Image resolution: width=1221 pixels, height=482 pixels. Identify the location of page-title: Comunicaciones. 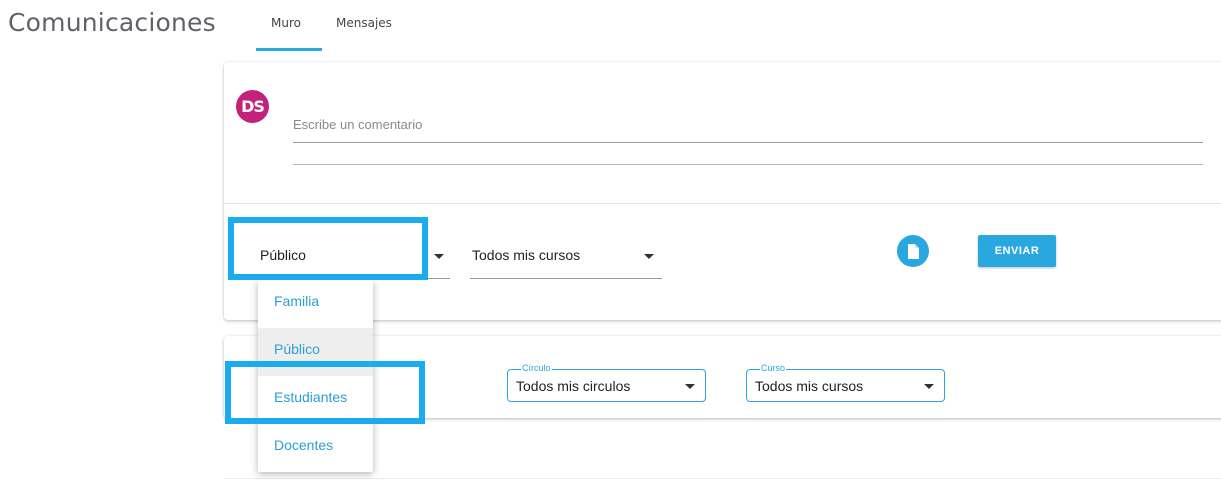
(112, 22).